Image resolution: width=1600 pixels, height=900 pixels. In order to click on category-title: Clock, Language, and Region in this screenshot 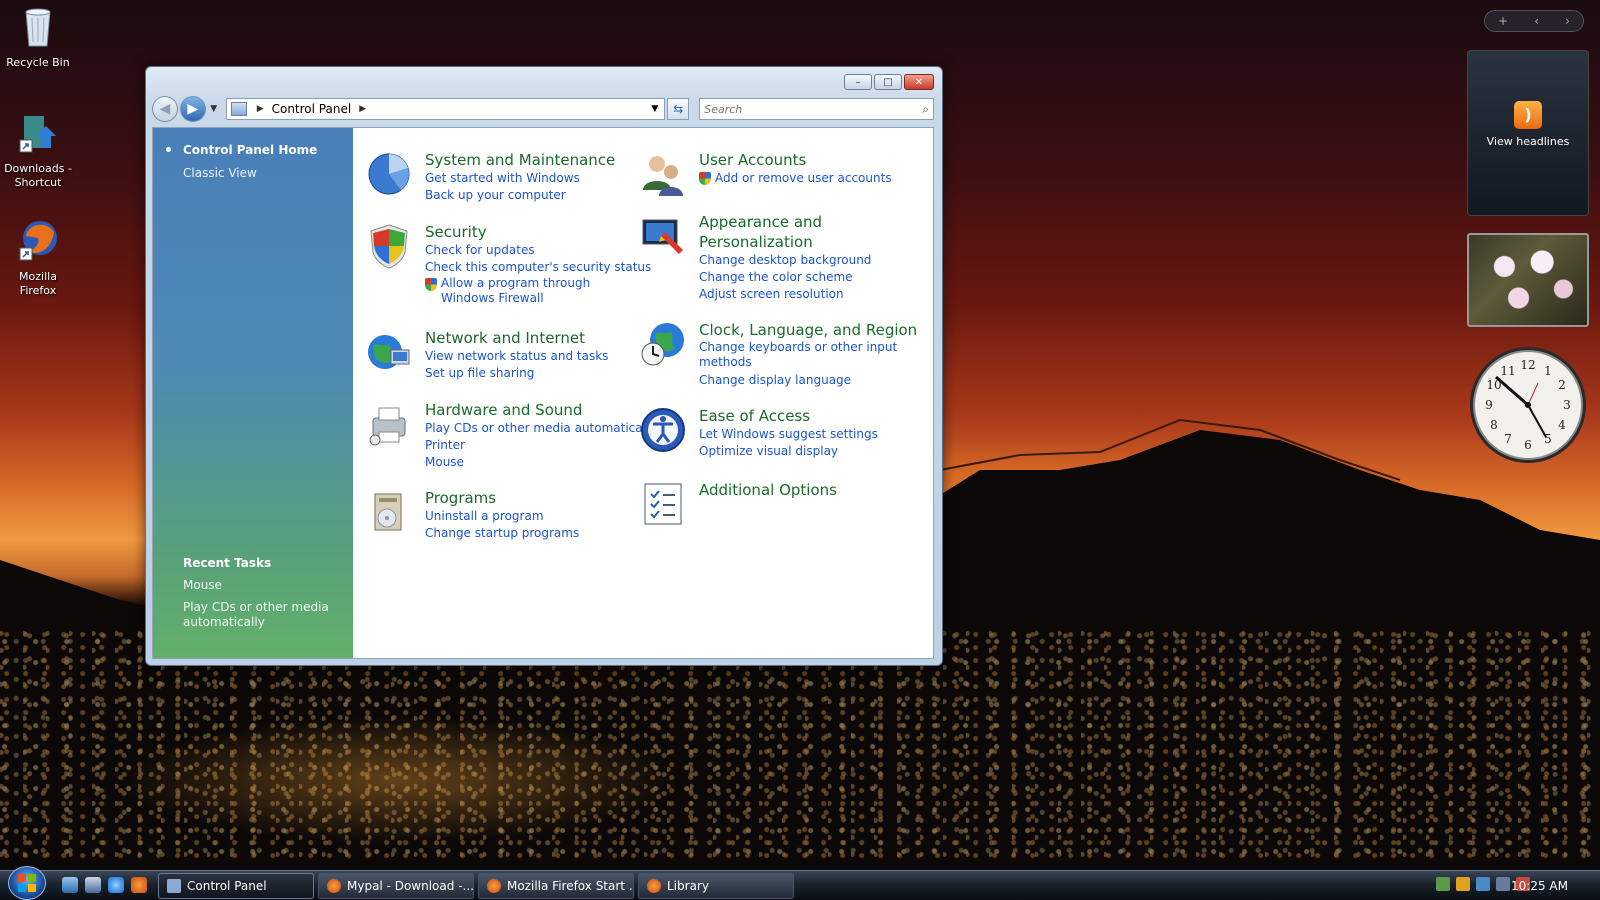, I will do `click(808, 330)`.